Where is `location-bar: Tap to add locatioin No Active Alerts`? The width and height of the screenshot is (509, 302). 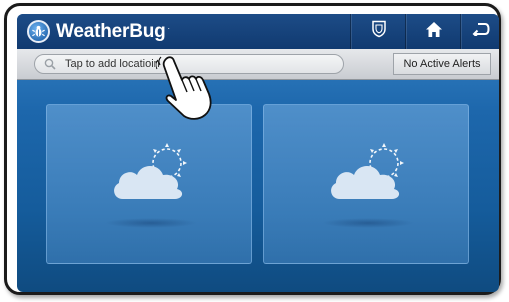 location-bar: Tap to add locatioin No Active Alerts is located at coordinates (258, 64).